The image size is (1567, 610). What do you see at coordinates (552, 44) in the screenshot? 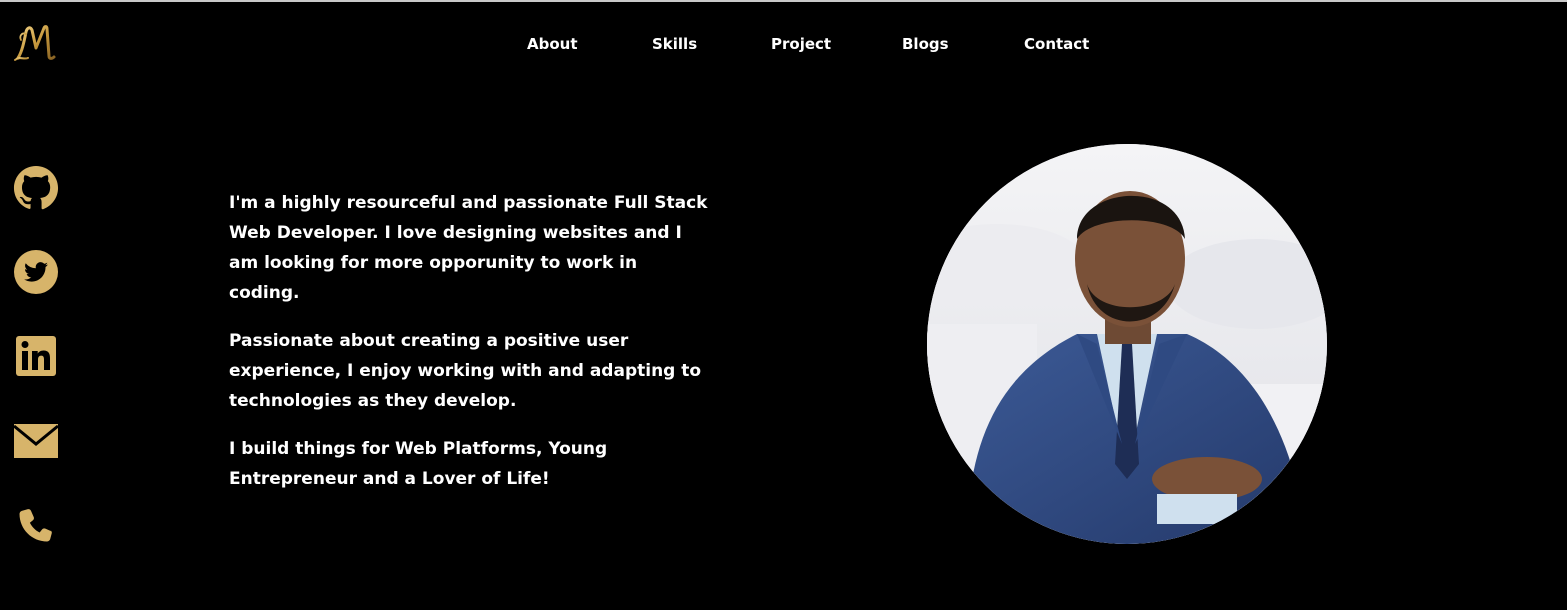
I see `nav-about: About` at bounding box center [552, 44].